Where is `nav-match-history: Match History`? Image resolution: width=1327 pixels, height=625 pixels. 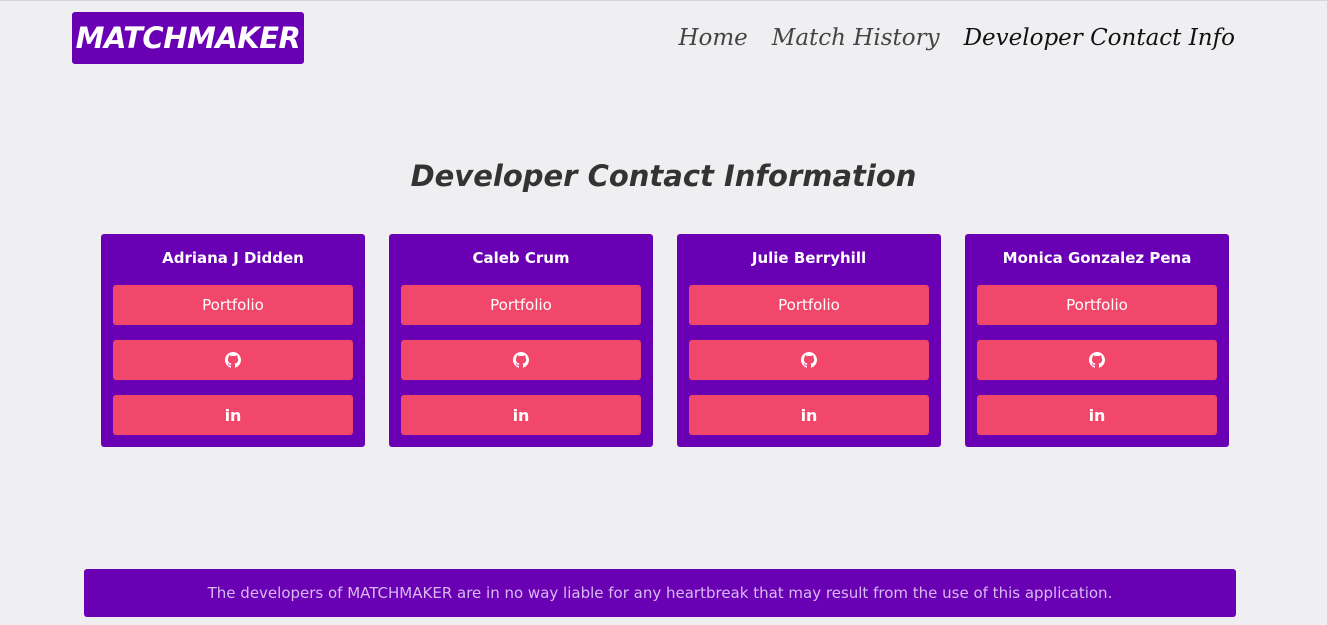 nav-match-history: Match History is located at coordinates (856, 38).